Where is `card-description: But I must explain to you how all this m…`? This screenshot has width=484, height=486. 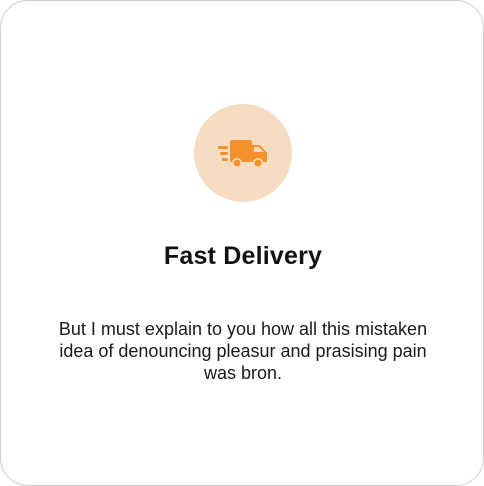
card-description: But I must explain to you how all this m… is located at coordinates (243, 351).